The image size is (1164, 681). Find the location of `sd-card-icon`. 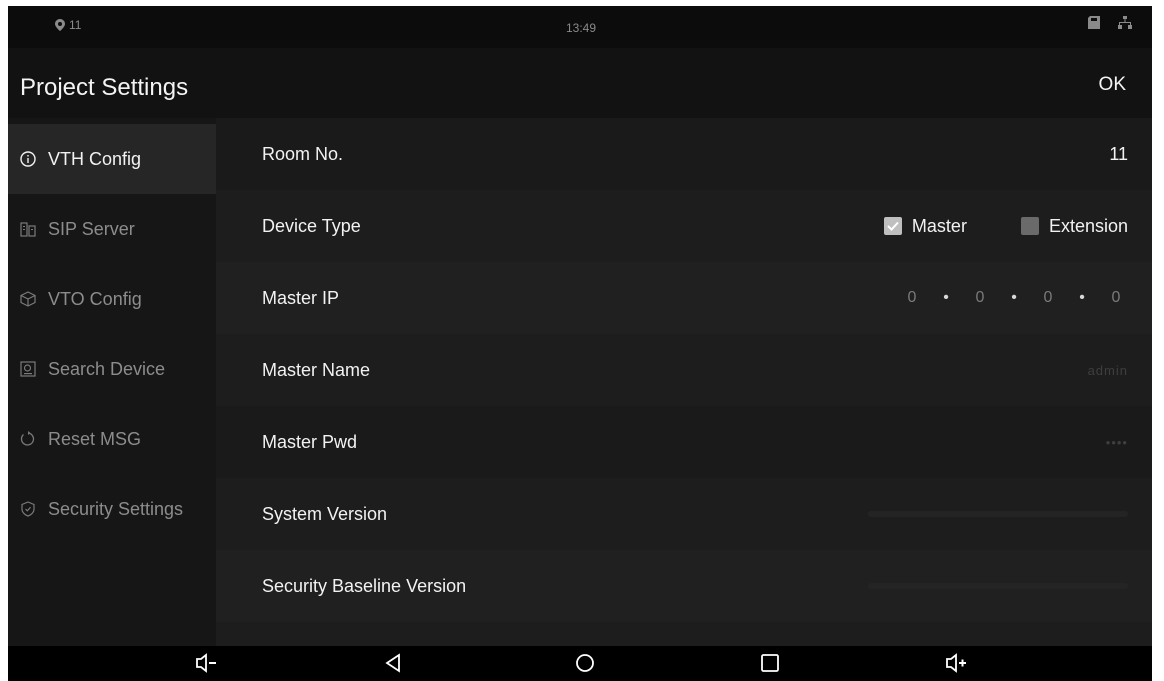

sd-card-icon is located at coordinates (1094, 22).